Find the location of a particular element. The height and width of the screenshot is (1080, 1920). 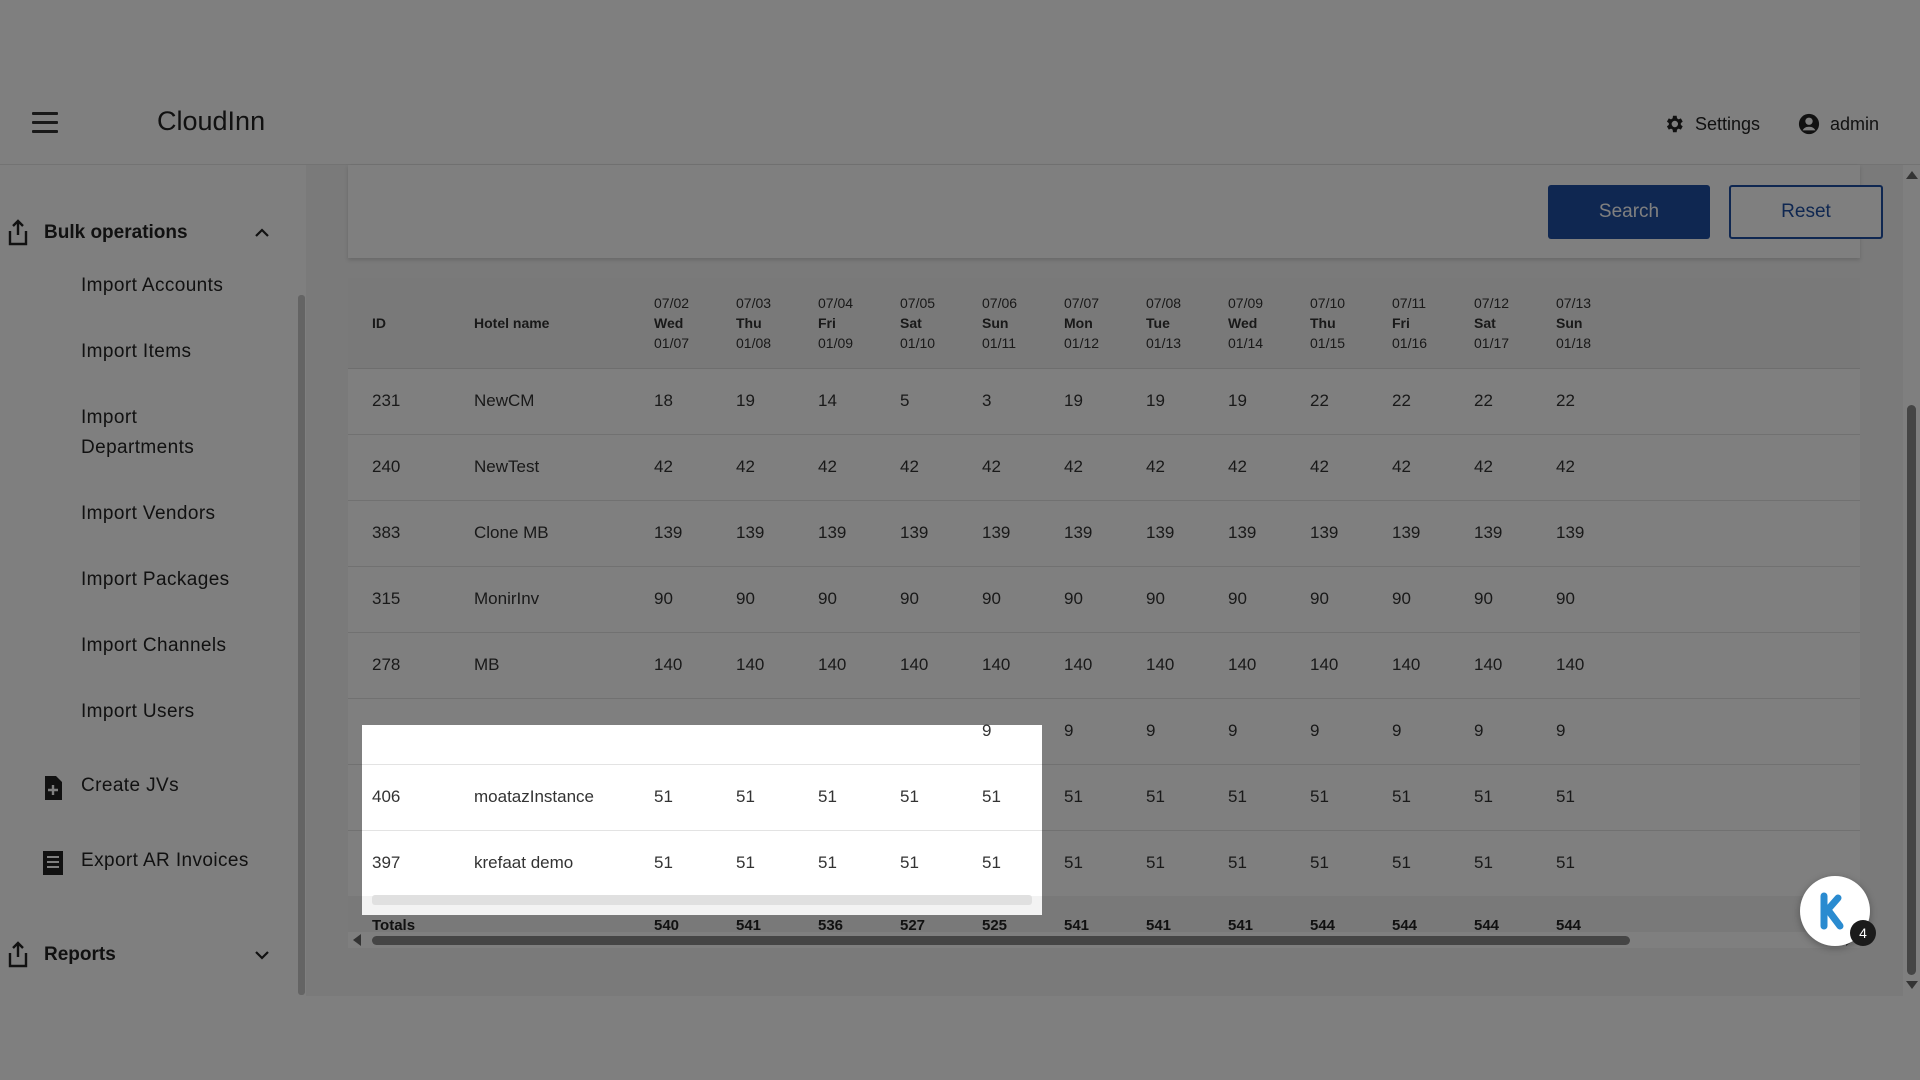

cell-value: 14 is located at coordinates (827, 400).